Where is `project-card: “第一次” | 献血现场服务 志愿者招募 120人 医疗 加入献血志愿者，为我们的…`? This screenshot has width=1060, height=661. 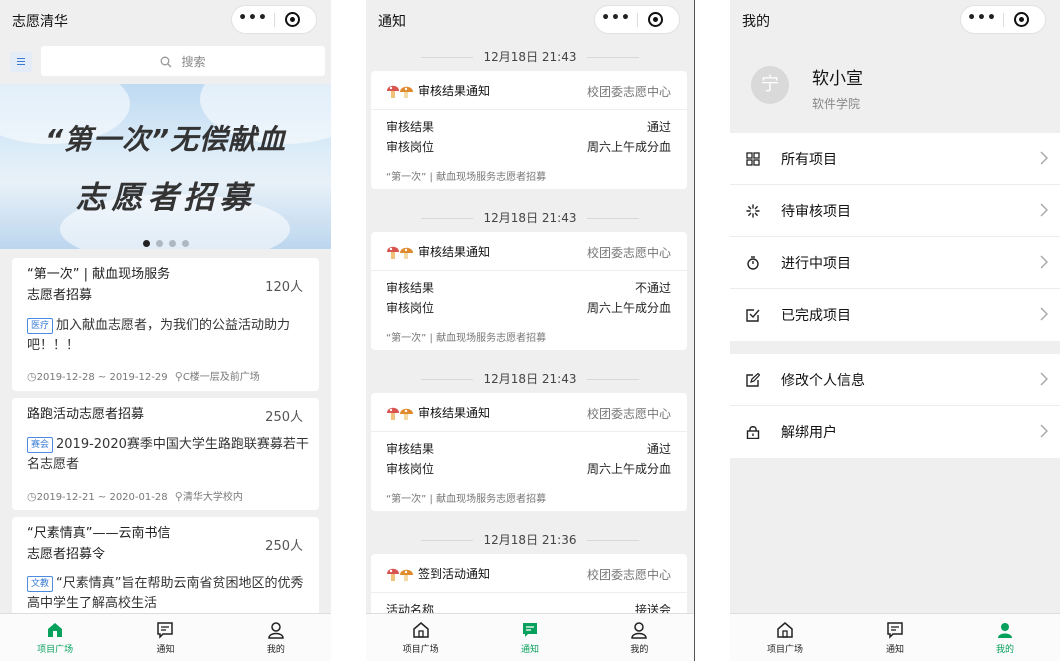
project-card: “第一次” | 献血现场服务 志愿者招募 120人 医疗 加入献血志愿者，为我们的… is located at coordinates (165, 324).